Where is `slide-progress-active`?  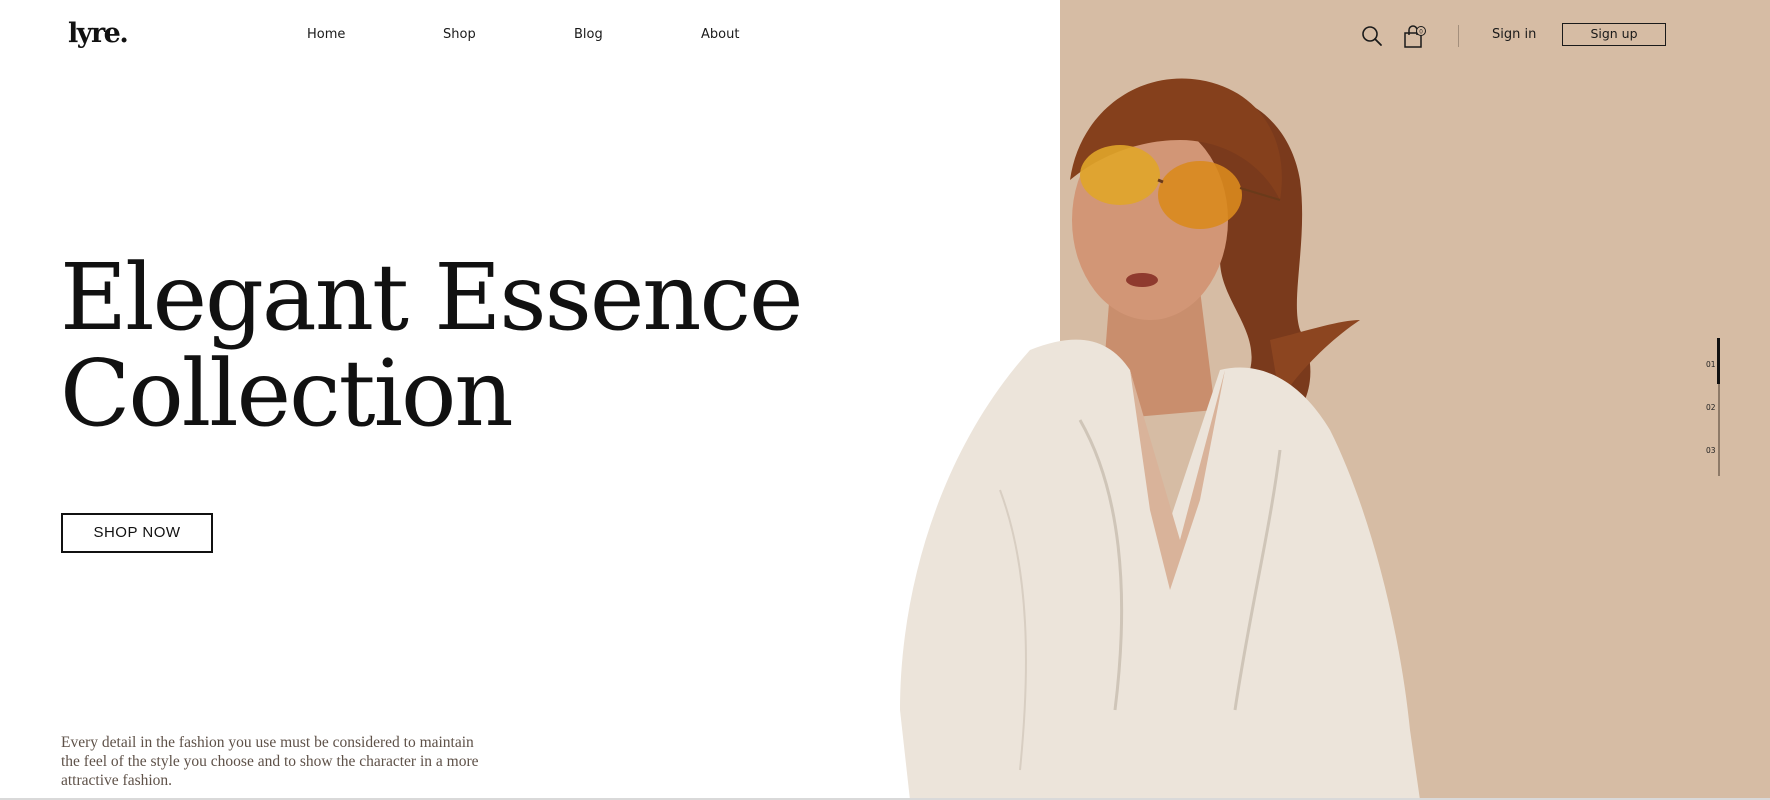 slide-progress-active is located at coordinates (1718, 361).